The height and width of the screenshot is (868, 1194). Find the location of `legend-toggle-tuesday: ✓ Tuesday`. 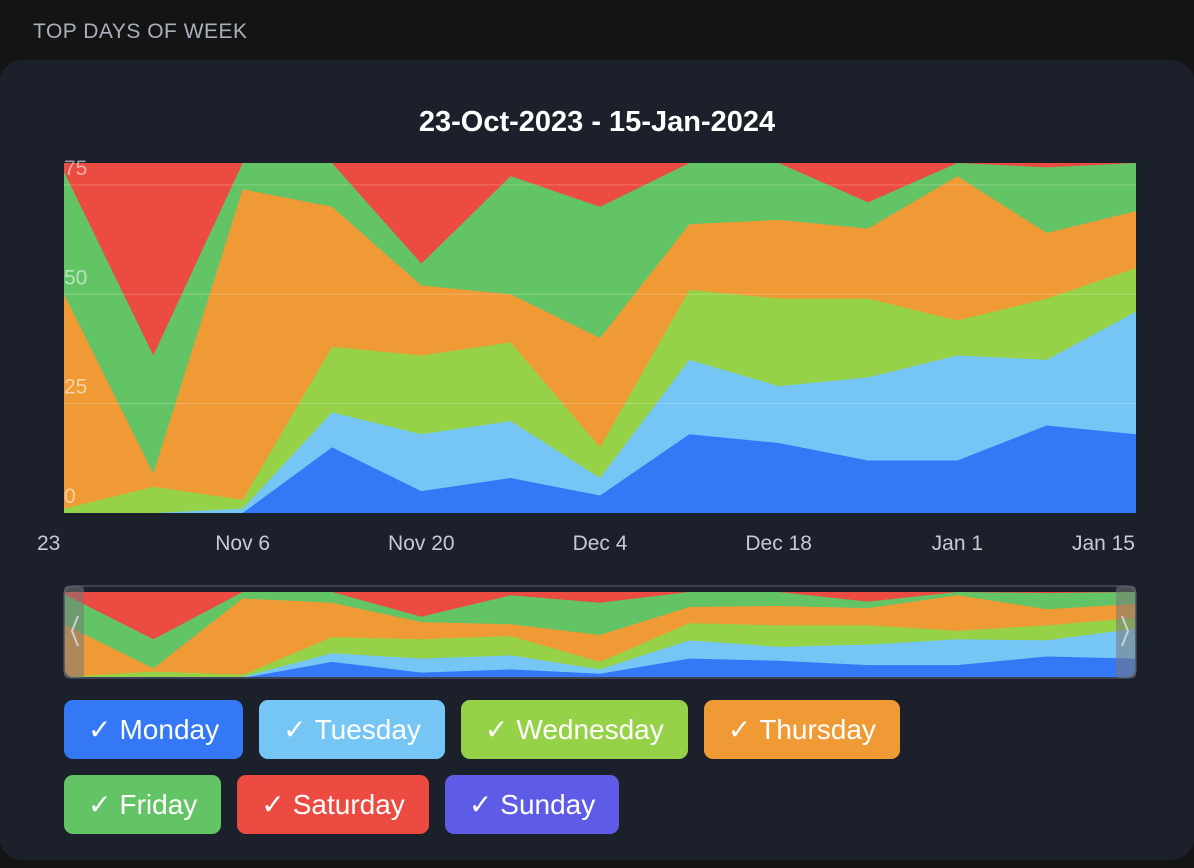

legend-toggle-tuesday: ✓ Tuesday is located at coordinates (352, 729).